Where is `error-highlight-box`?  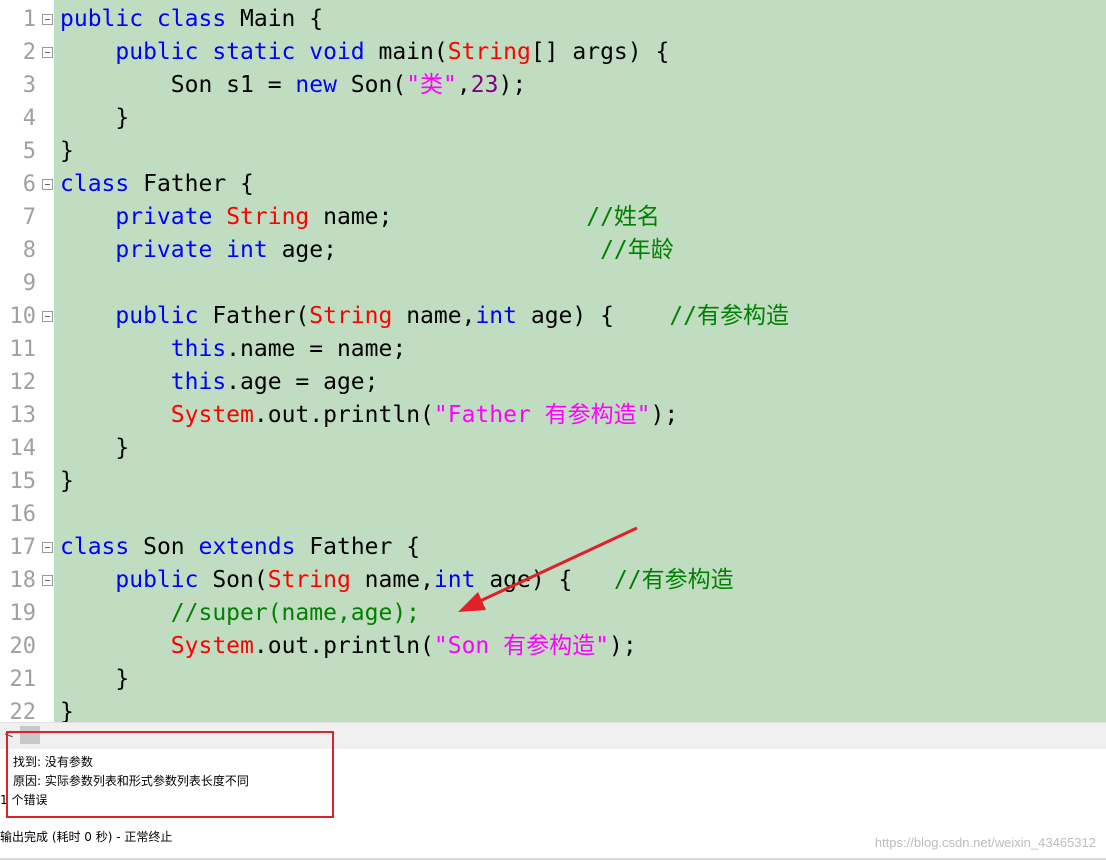
error-highlight-box is located at coordinates (170, 774).